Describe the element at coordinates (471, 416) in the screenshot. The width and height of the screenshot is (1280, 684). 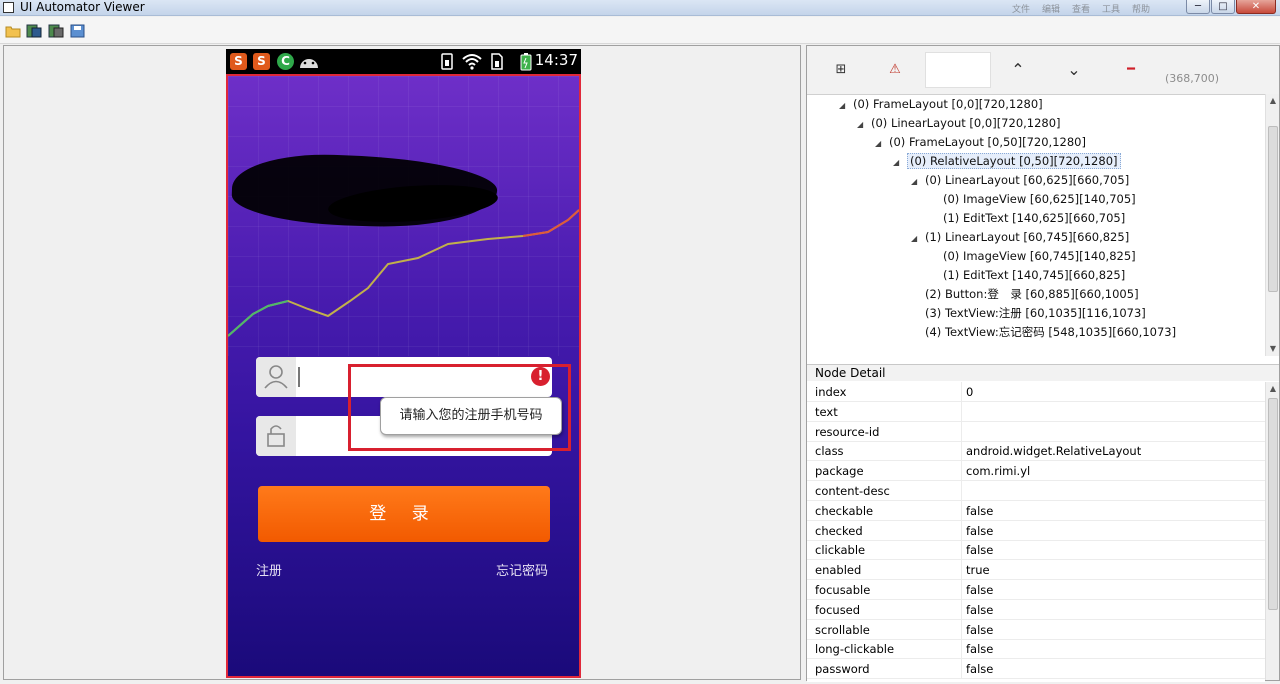
I see `error-tooltip: 请输入您的注册手机号码` at that location.